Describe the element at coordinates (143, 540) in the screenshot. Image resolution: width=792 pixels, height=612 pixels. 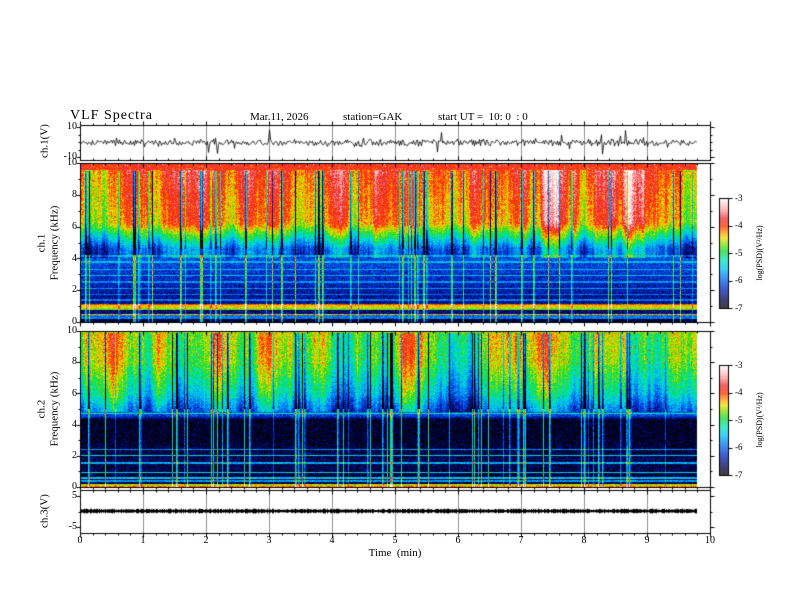
I see `xtick: 1` at that location.